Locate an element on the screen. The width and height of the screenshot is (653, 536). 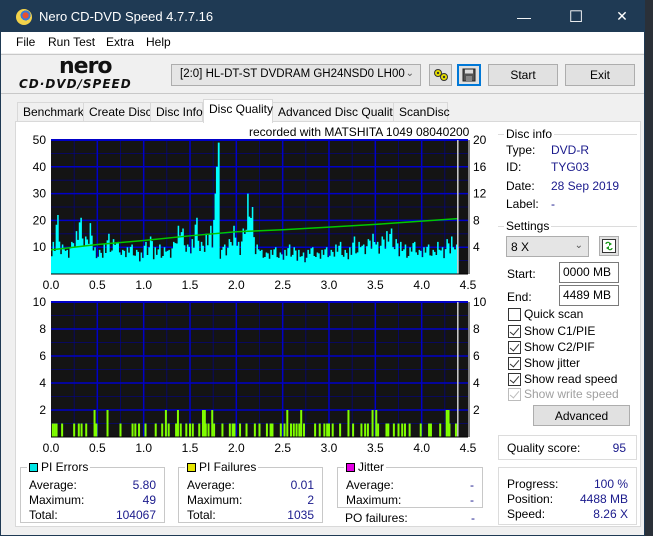
speed-select: 8 X ⌄ is located at coordinates (547, 246).